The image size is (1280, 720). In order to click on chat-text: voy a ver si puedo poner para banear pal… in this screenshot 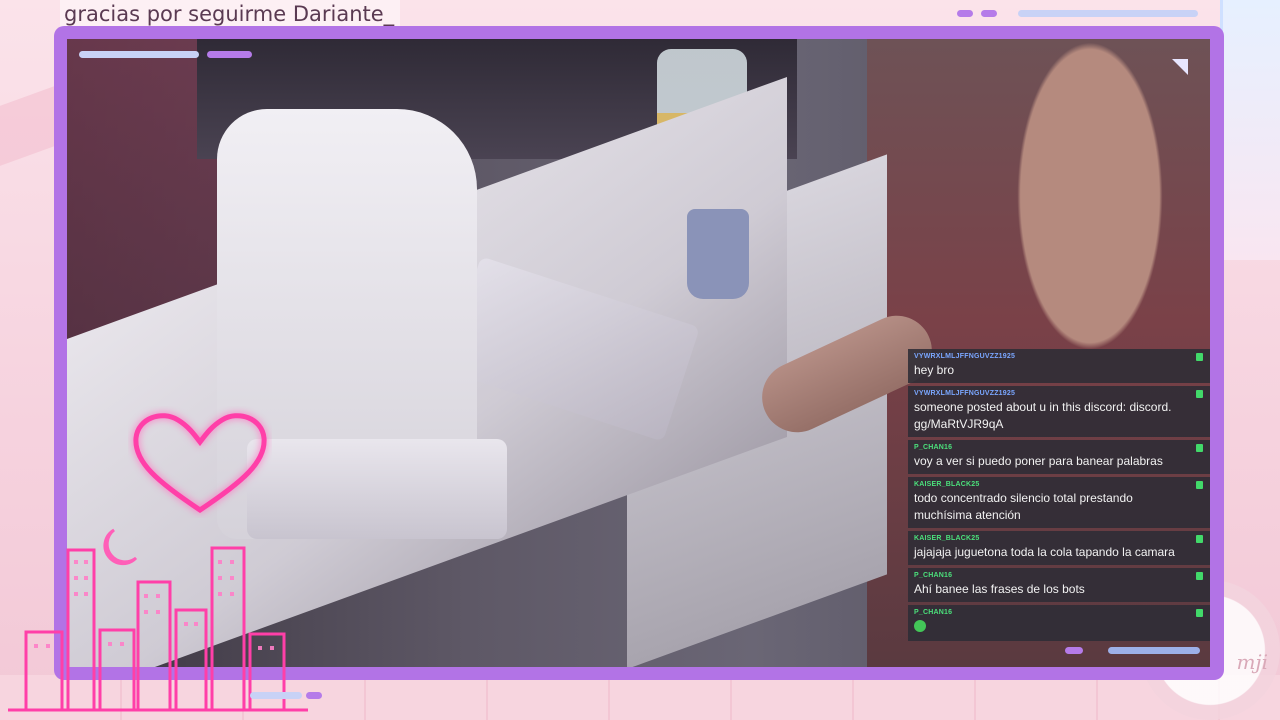, I will do `click(1038, 461)`.